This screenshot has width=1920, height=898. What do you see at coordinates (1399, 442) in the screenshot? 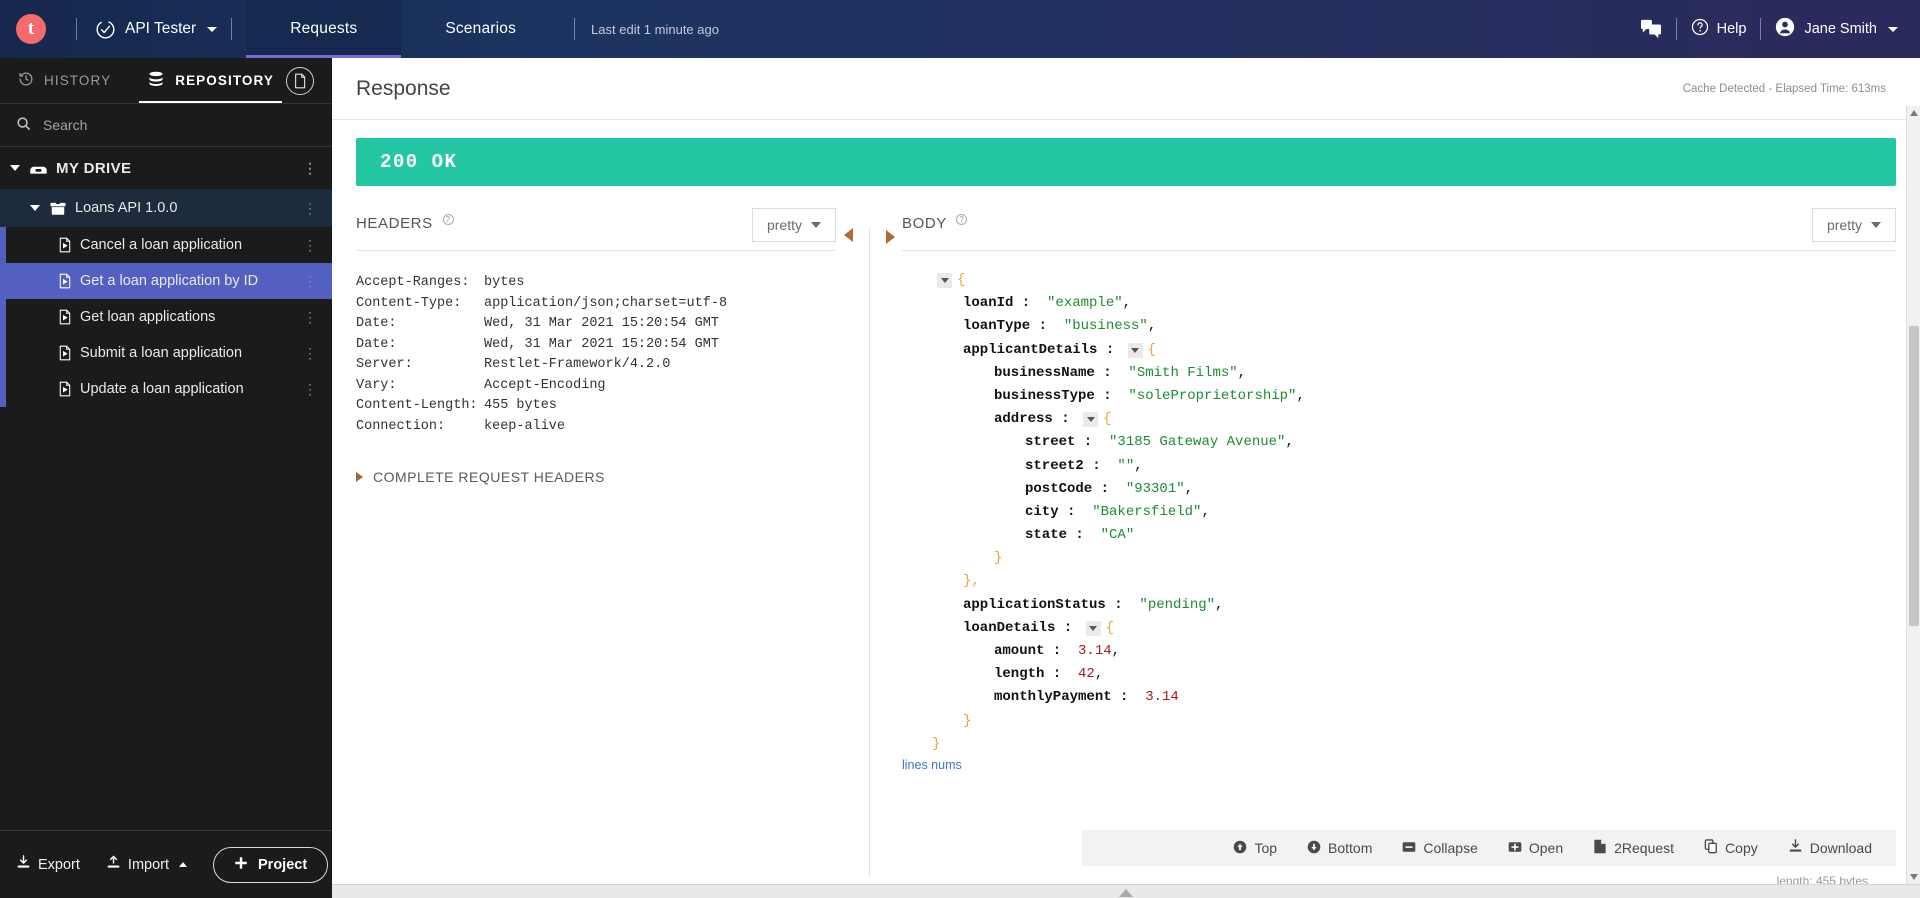
I see `json-line: street : "3185 Gateway Avenue",` at bounding box center [1399, 442].